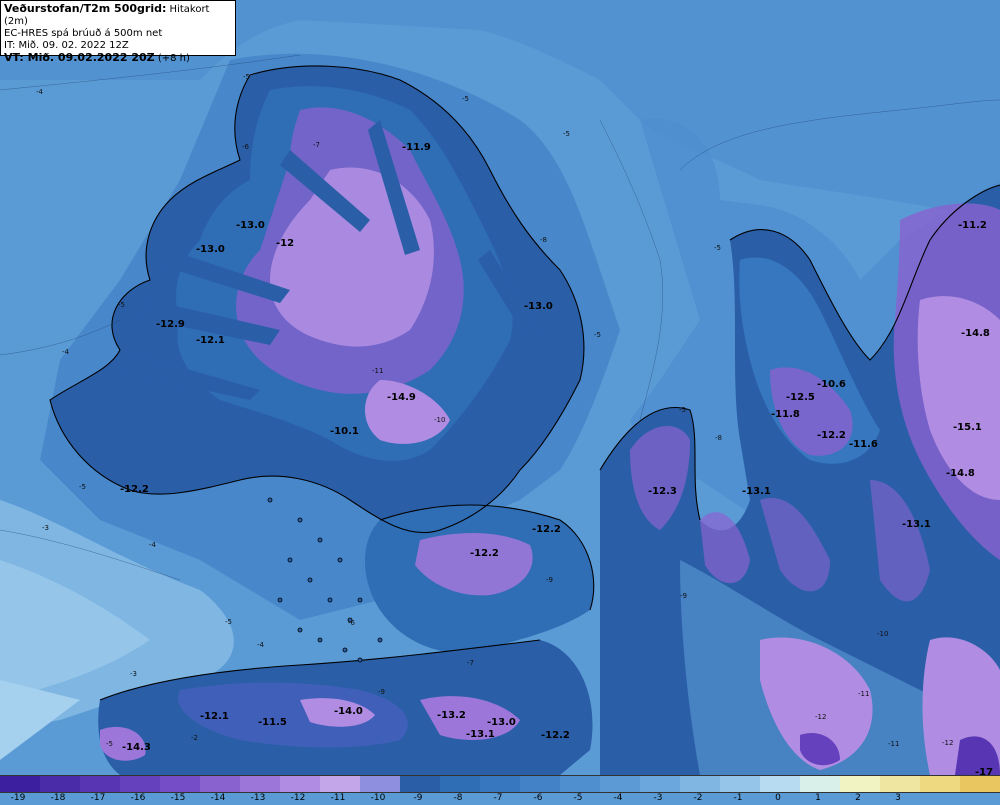 This screenshot has width=1000, height=805. I want to click on temperature-value-label: -11.2, so click(972, 225).